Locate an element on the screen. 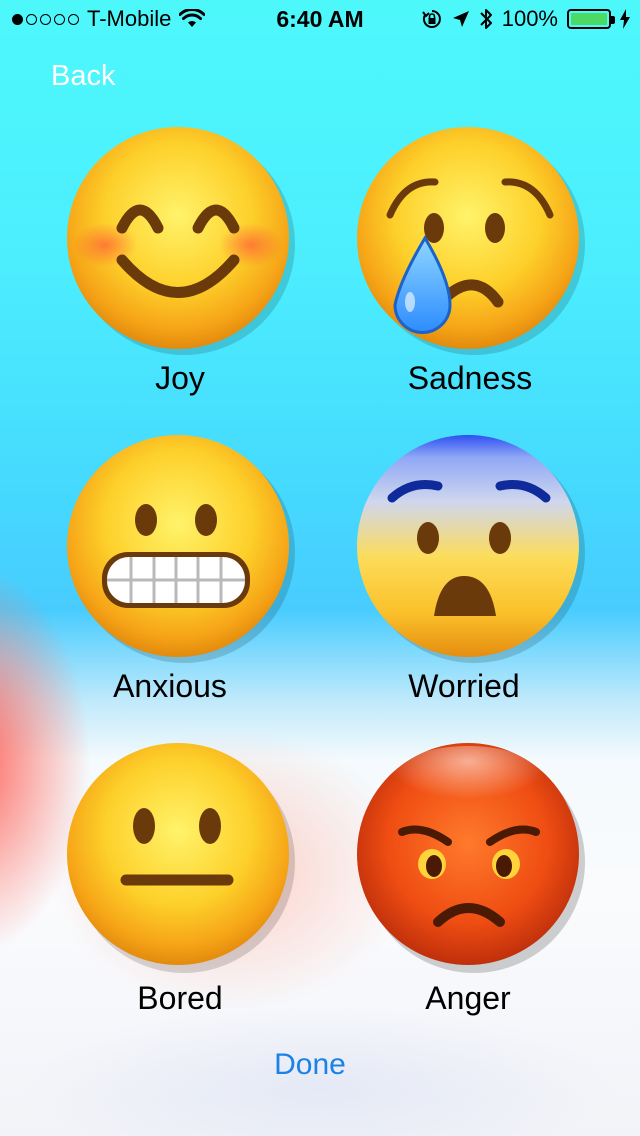 This screenshot has width=640, height=1136. battery-level is located at coordinates (589, 19).